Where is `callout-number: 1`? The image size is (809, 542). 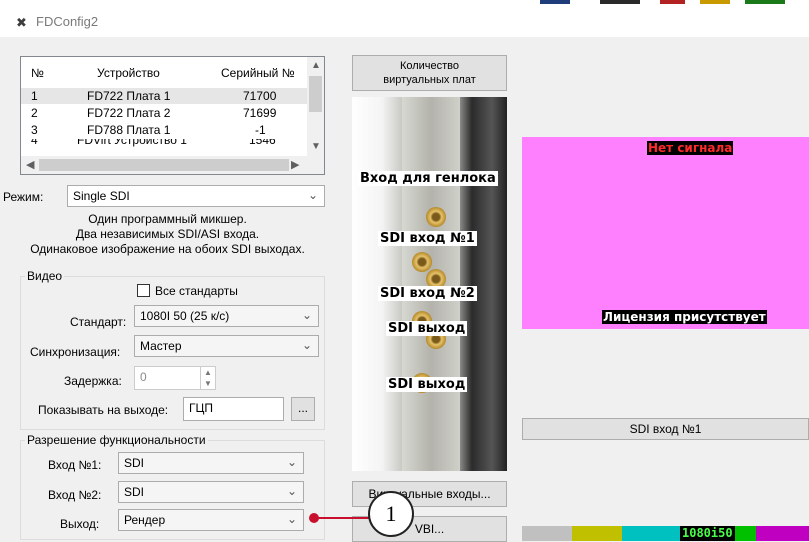
callout-number: 1 is located at coordinates (391, 514).